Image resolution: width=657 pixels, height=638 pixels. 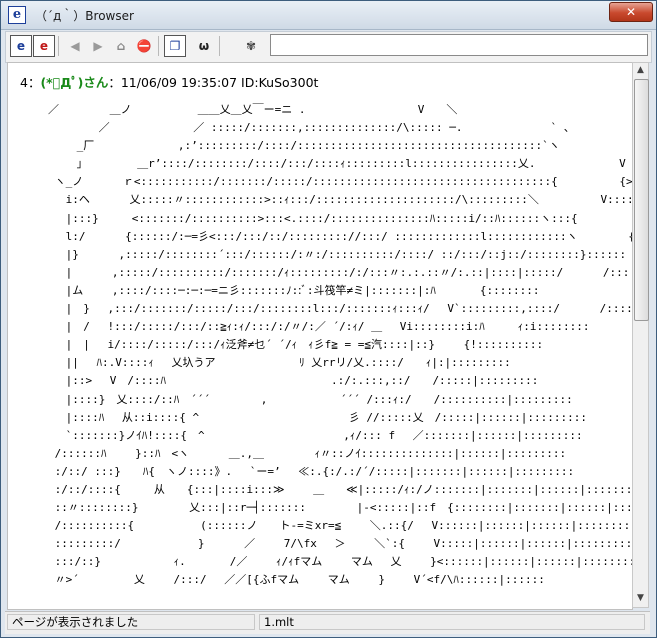 What do you see at coordinates (640, 598) in the screenshot?
I see `scroll-down-icon: ▼` at bounding box center [640, 598].